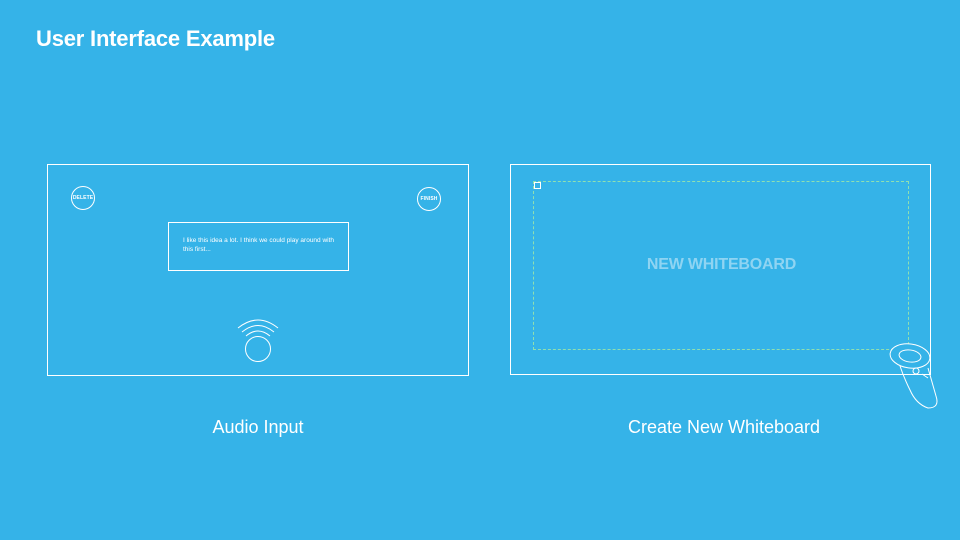  Describe the element at coordinates (258, 339) in the screenshot. I see `wireless-mic-icon` at that location.